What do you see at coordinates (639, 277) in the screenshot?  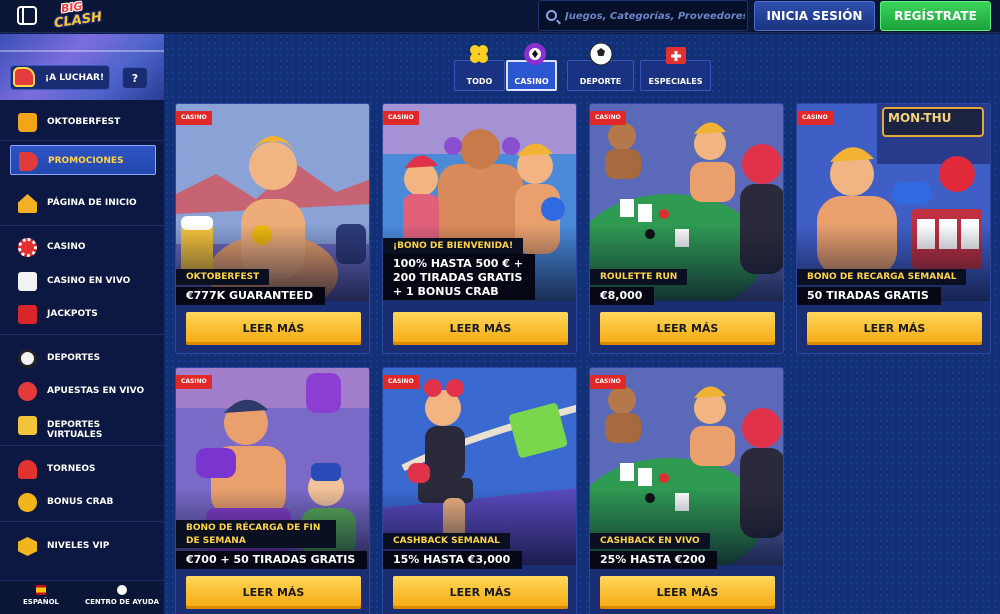 I see `promo-title: ROULETTE RUN` at bounding box center [639, 277].